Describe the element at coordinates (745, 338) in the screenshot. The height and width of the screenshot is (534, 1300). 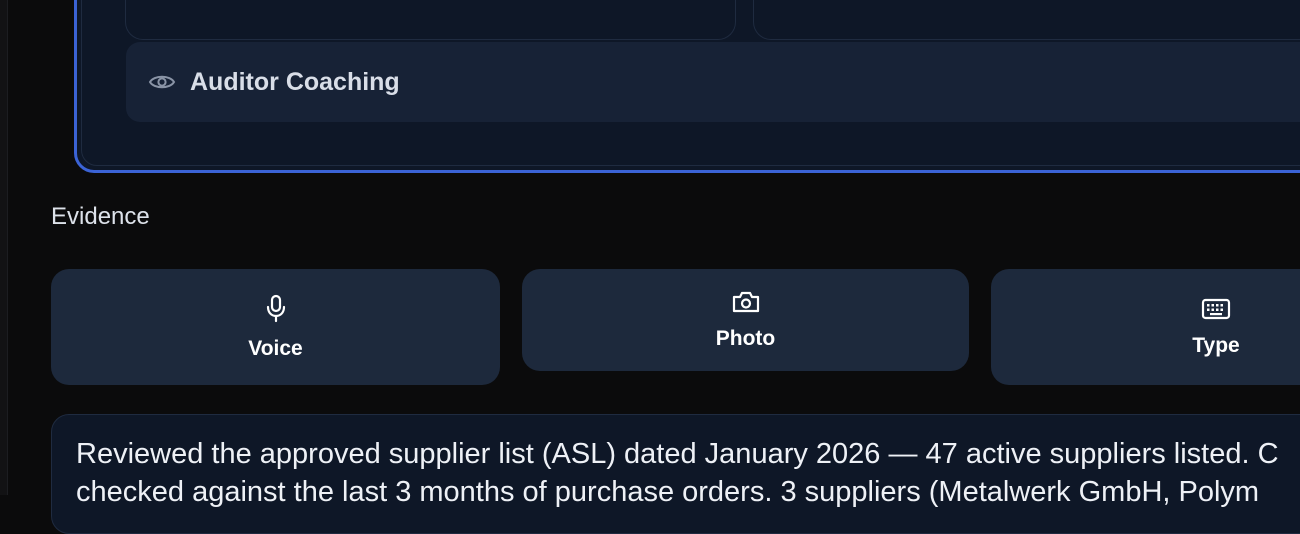
I see `photo-button-label: Photo` at that location.